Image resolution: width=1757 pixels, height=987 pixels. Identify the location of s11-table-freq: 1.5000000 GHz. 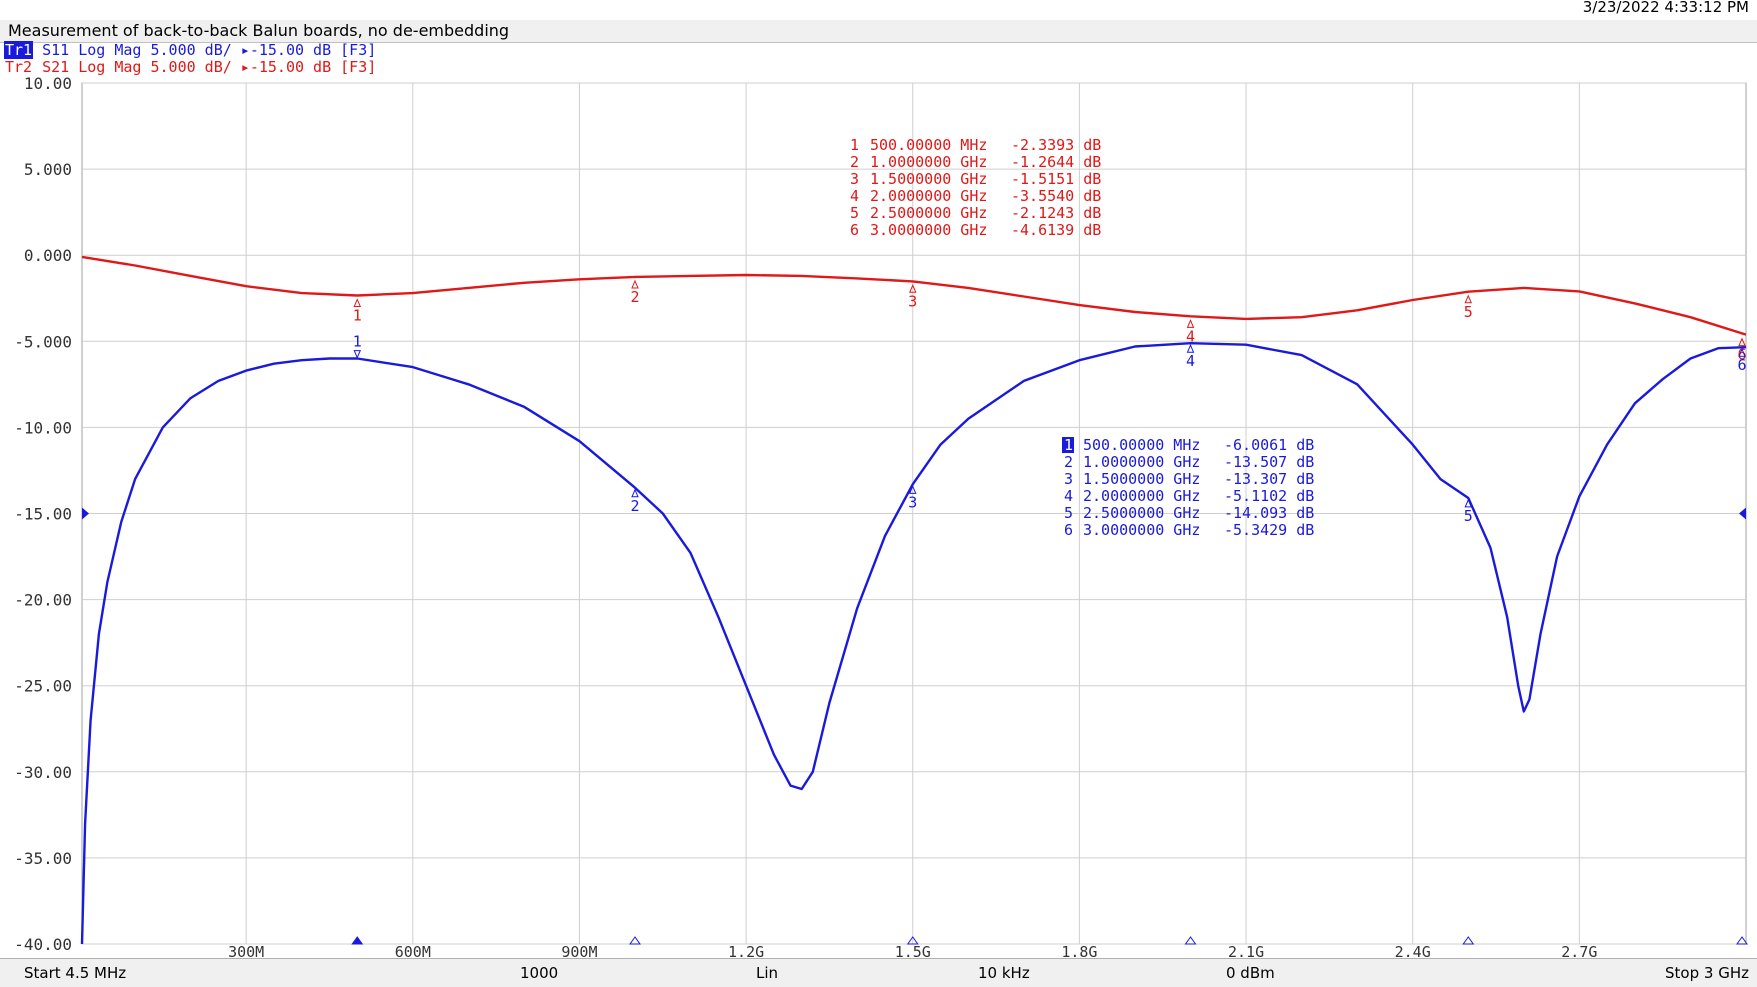
(1141, 479).